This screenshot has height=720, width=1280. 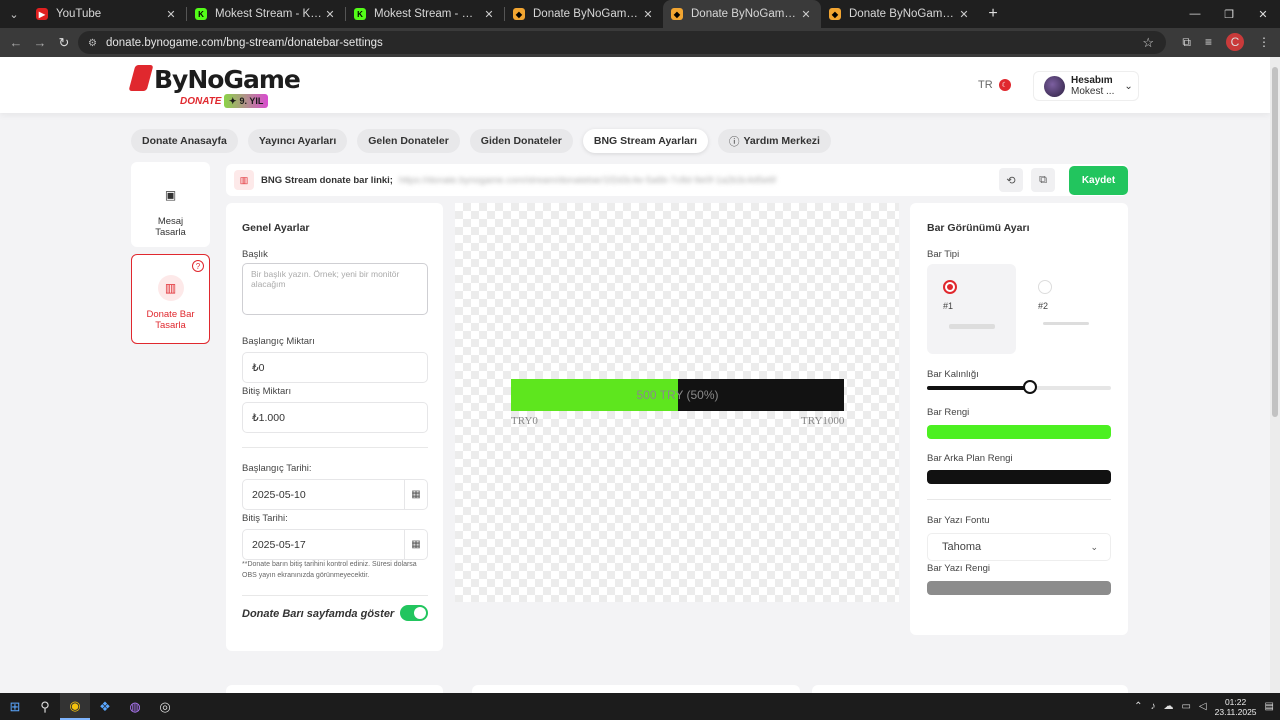 I want to click on chevron-up-icon: ⌃, so click(x=1138, y=706).